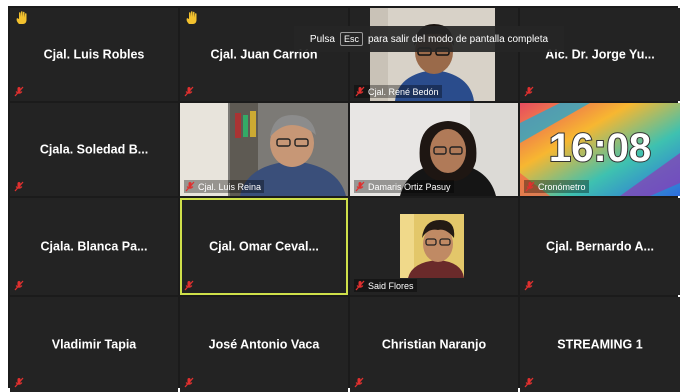 This screenshot has height=392, width=680. What do you see at coordinates (322, 39) in the screenshot?
I see `notice-prefix: Pulsa` at bounding box center [322, 39].